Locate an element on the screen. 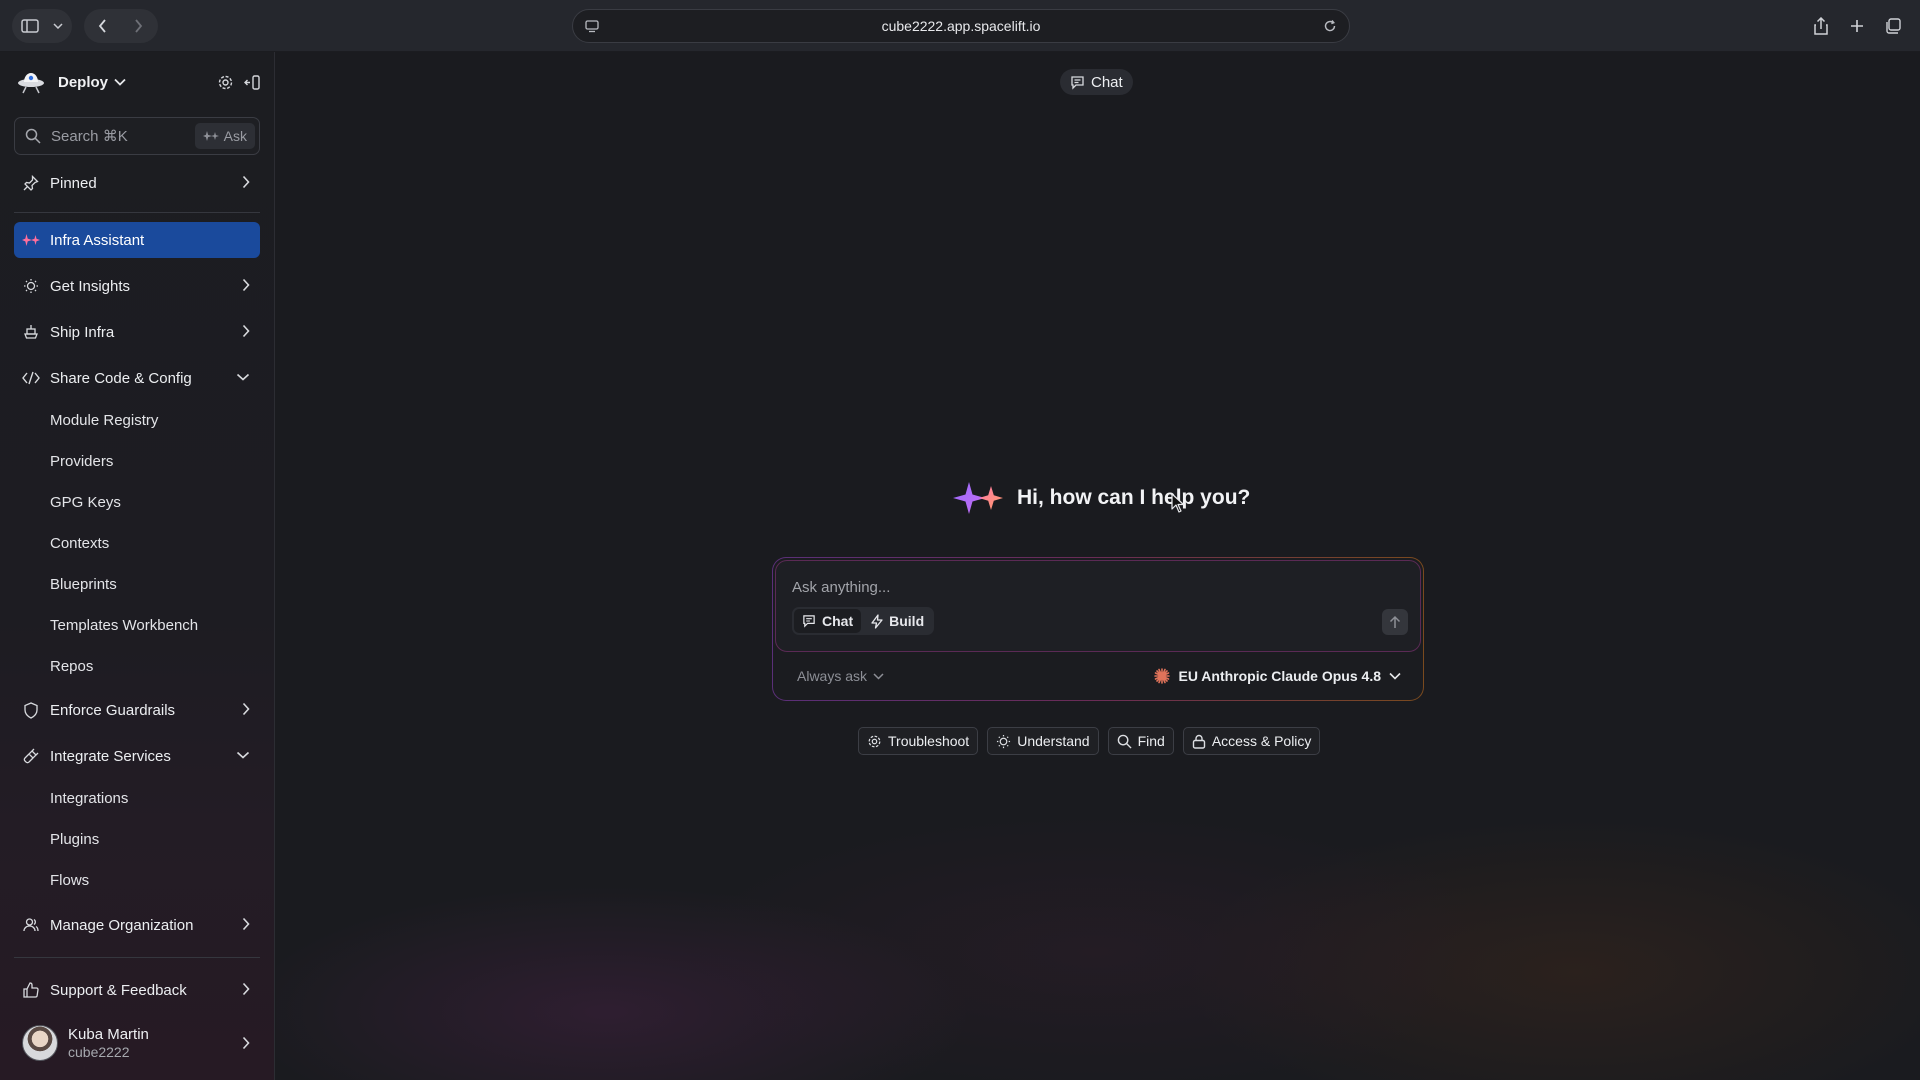 This screenshot has height=1080, width=1920. send-button is located at coordinates (1395, 622).